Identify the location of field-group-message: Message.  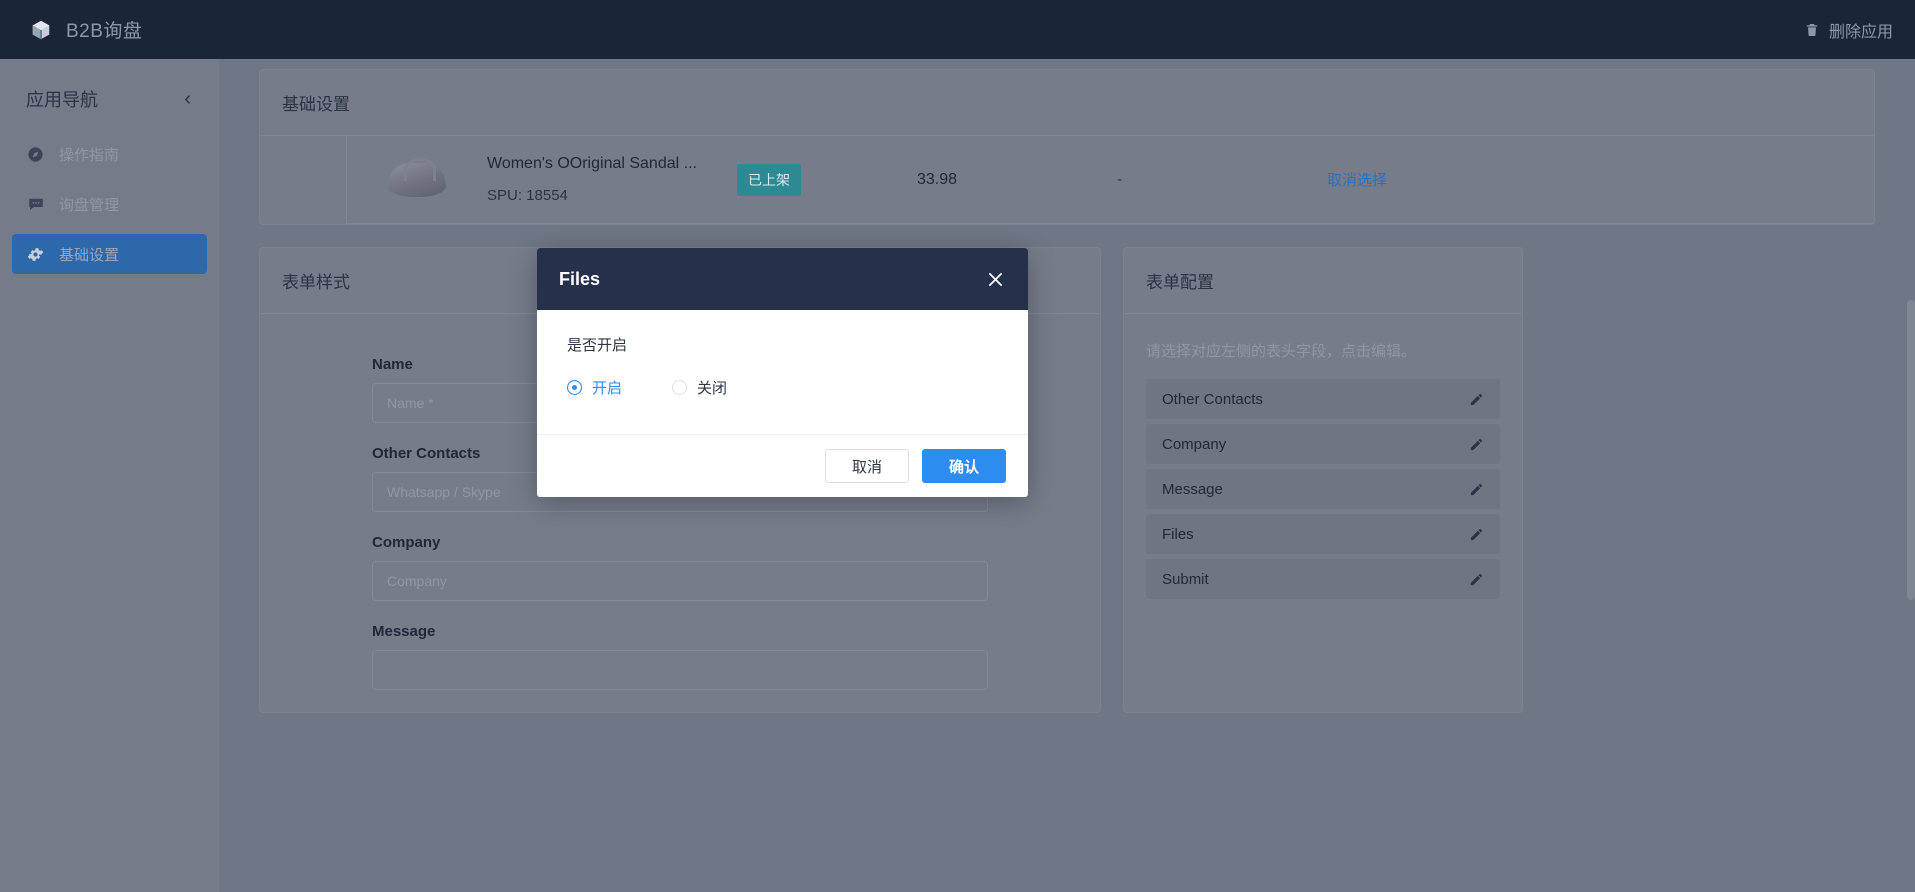
(680, 656).